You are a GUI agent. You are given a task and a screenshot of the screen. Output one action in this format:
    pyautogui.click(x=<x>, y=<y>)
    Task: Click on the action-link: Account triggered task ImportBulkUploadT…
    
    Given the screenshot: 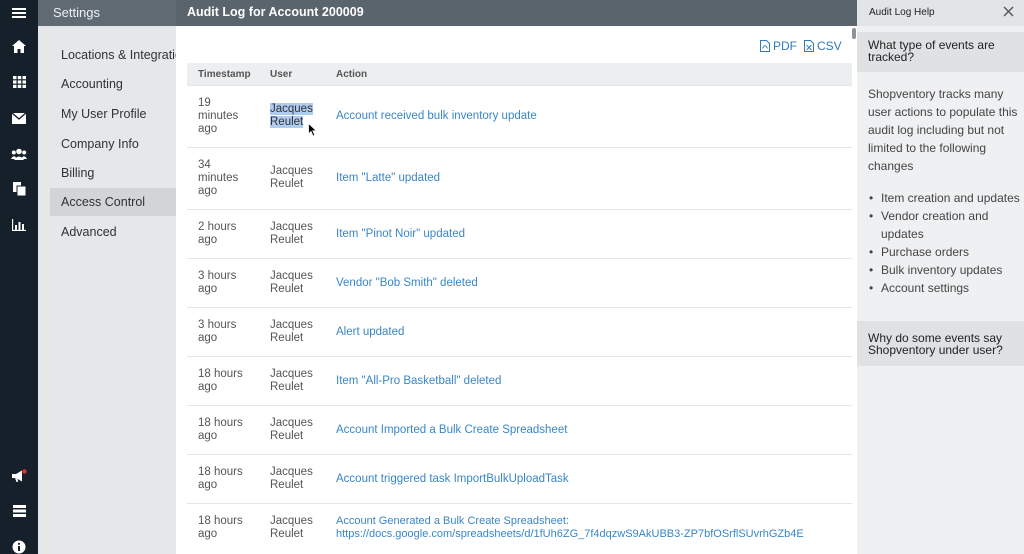 What is the action you would take?
    pyautogui.click(x=591, y=479)
    